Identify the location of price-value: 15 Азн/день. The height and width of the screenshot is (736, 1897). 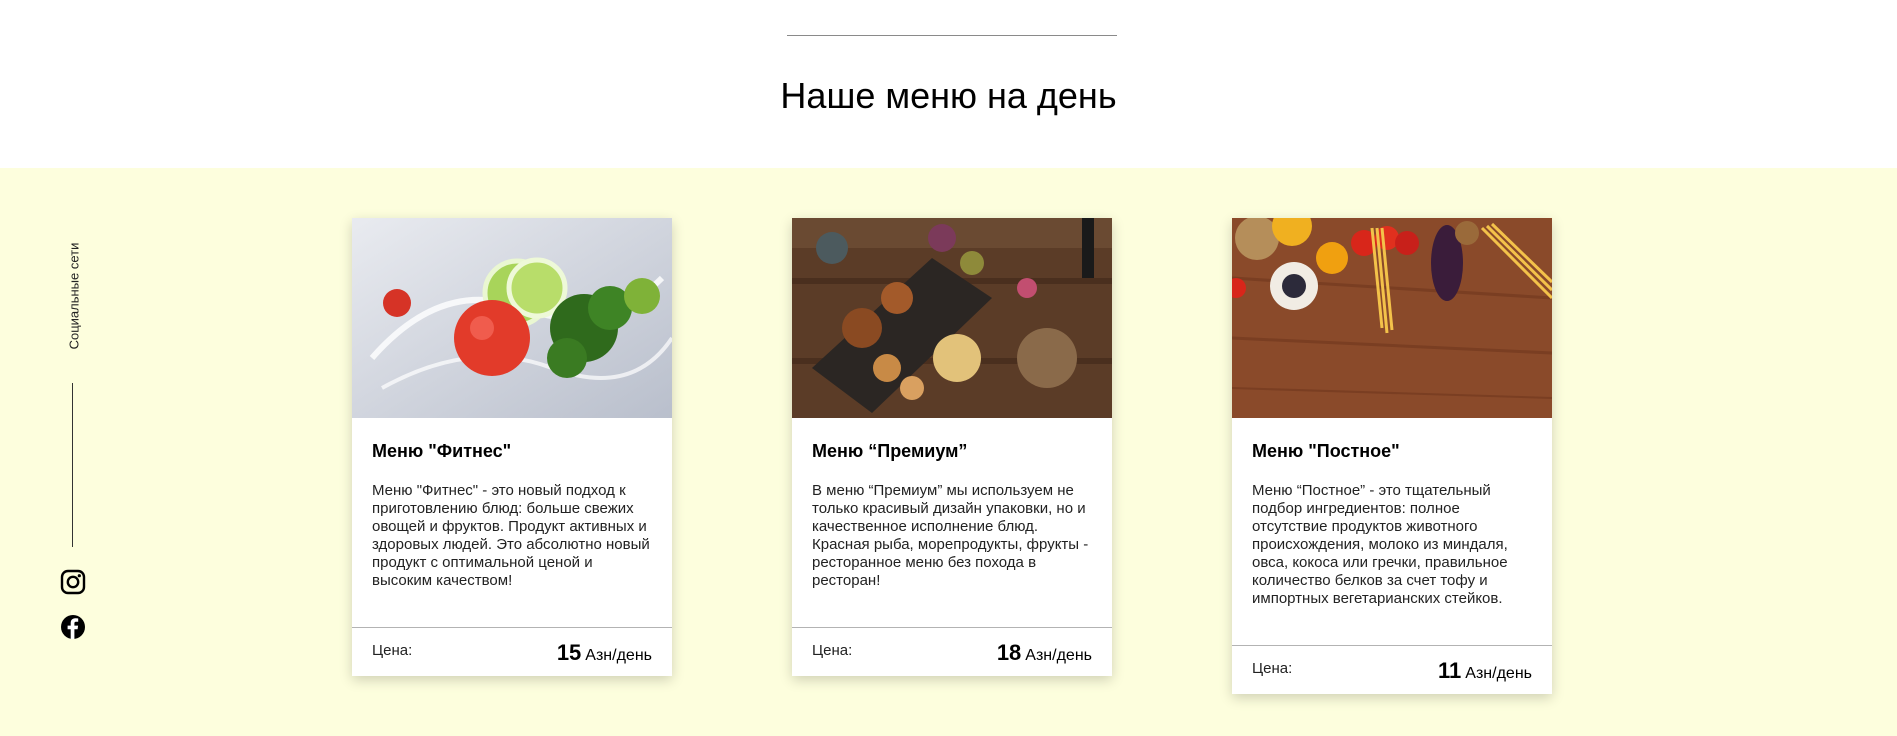
(604, 653).